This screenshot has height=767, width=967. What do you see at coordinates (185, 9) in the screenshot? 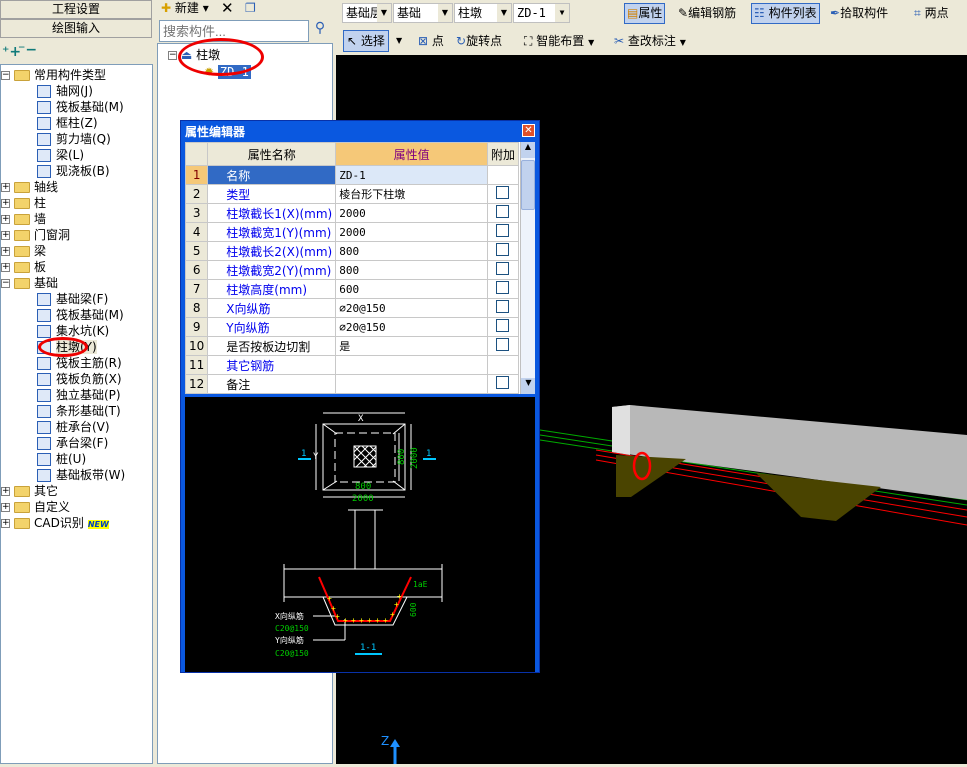
I see `new-button: ✚ 新建 ▾` at bounding box center [185, 9].